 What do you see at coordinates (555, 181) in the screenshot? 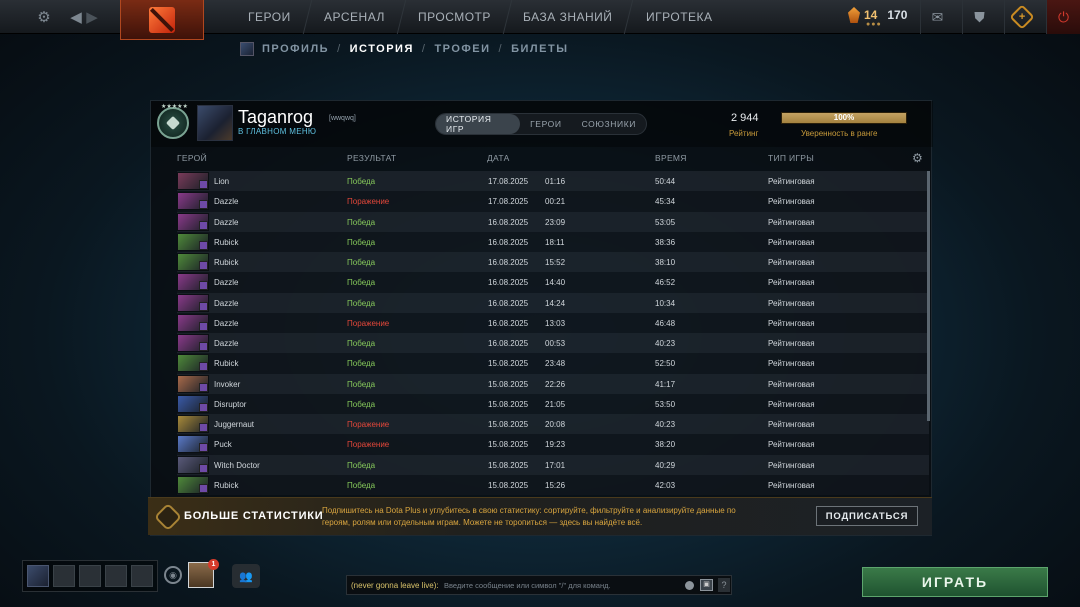
I see `match-time: 01:16` at bounding box center [555, 181].